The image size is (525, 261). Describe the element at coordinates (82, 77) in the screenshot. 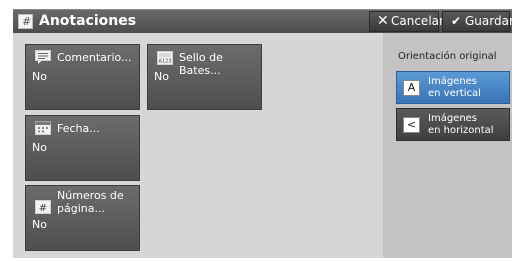

I see `comment-button: Comentario... No` at that location.